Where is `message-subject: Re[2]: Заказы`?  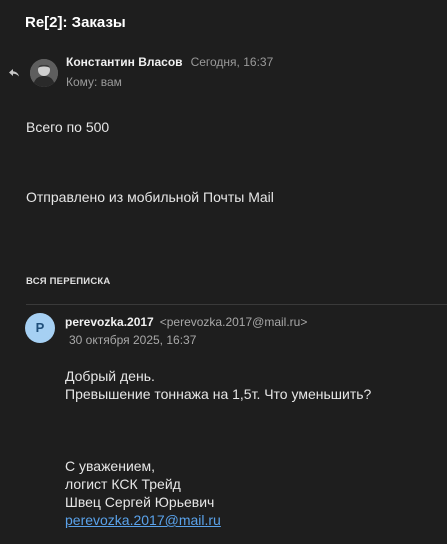
message-subject: Re[2]: Заказы is located at coordinates (75, 22).